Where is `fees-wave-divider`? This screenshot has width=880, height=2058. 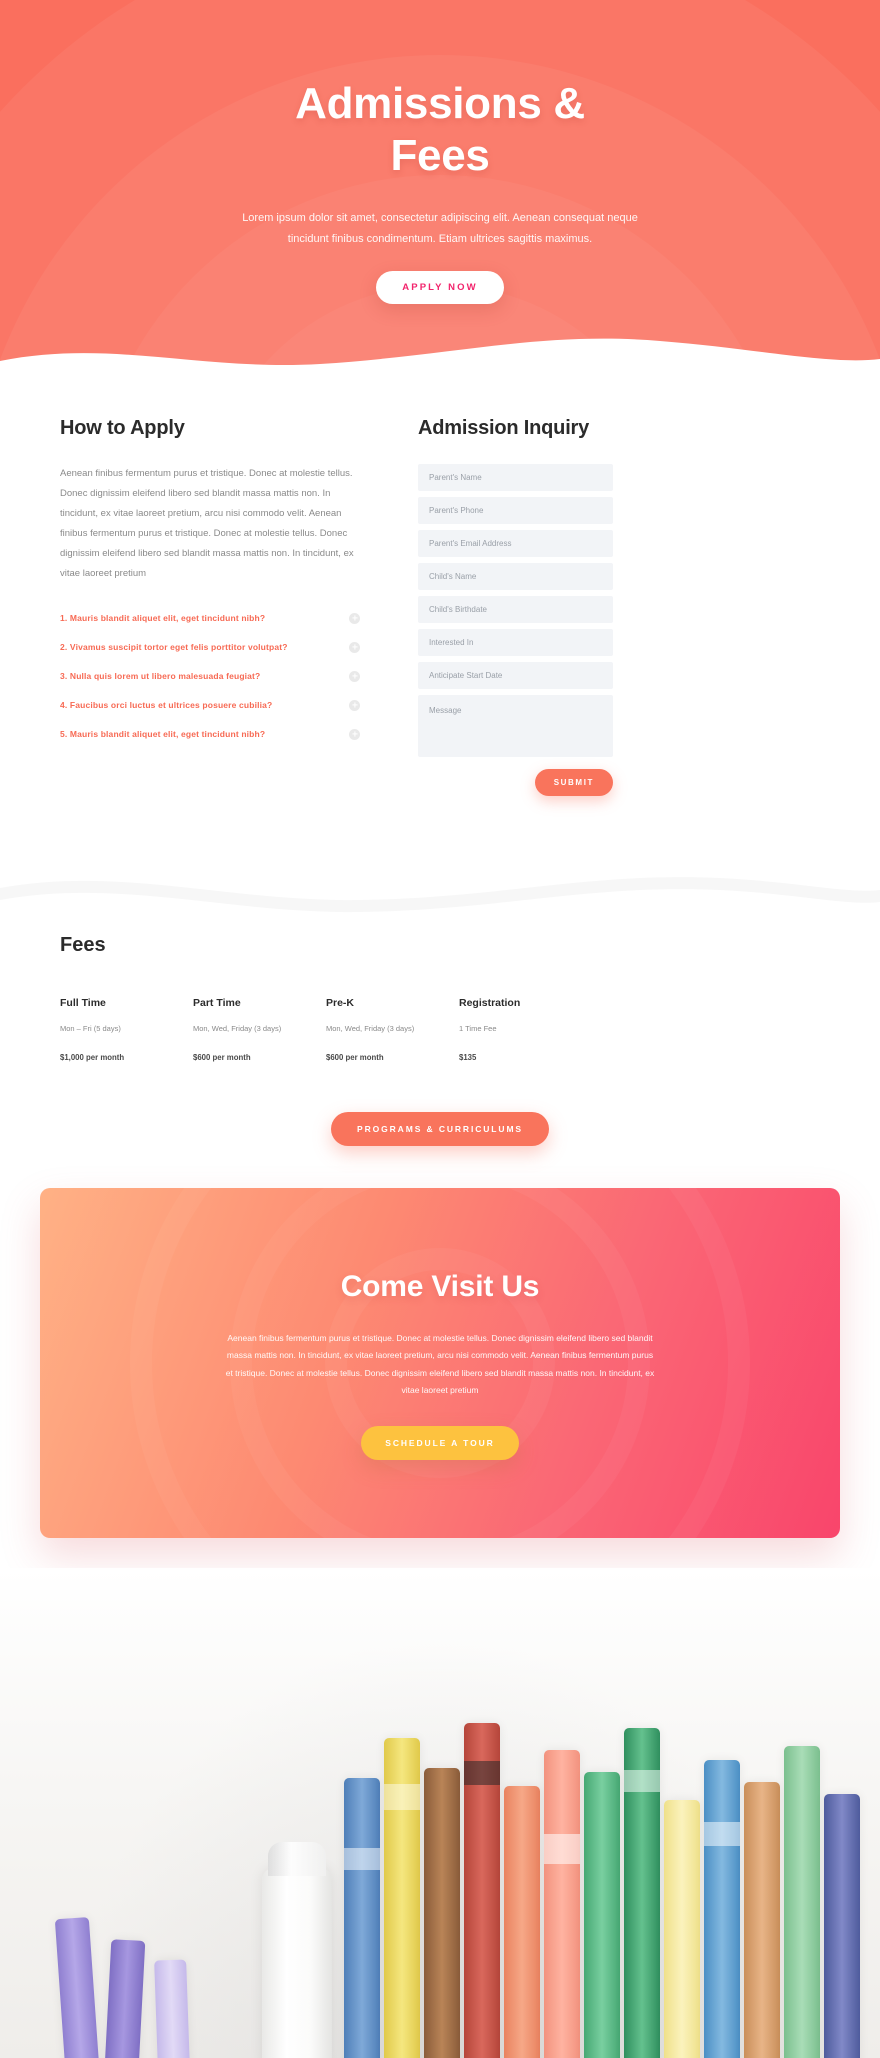
fees-wave-divider is located at coordinates (440, 897).